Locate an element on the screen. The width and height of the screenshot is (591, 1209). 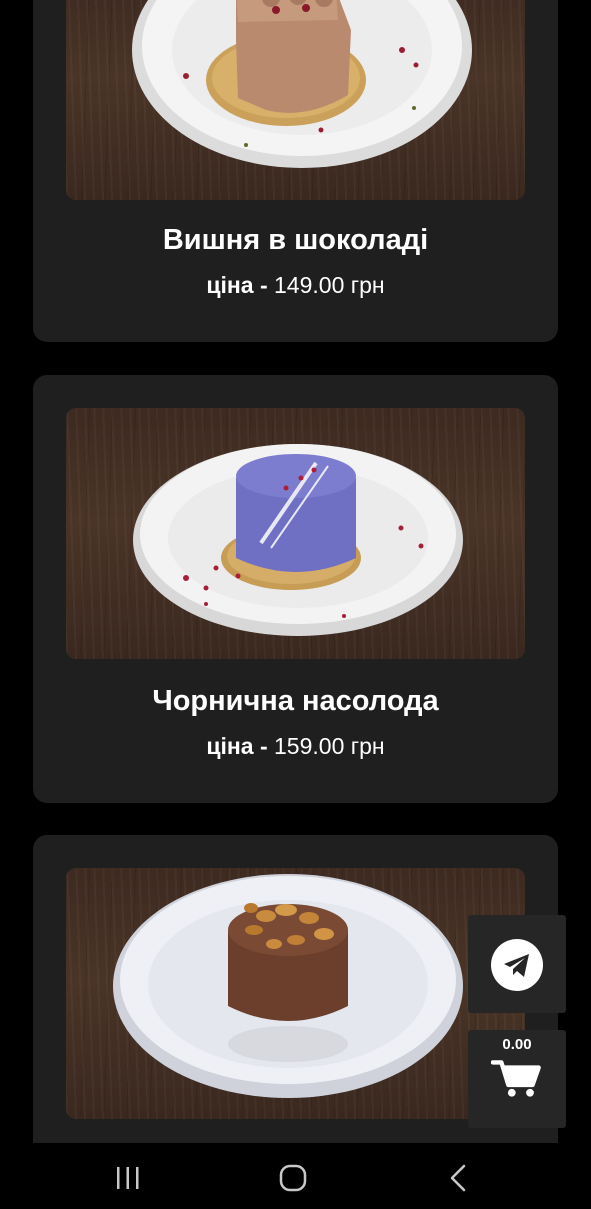
recent-apps-icon is located at coordinates (128, 1178).